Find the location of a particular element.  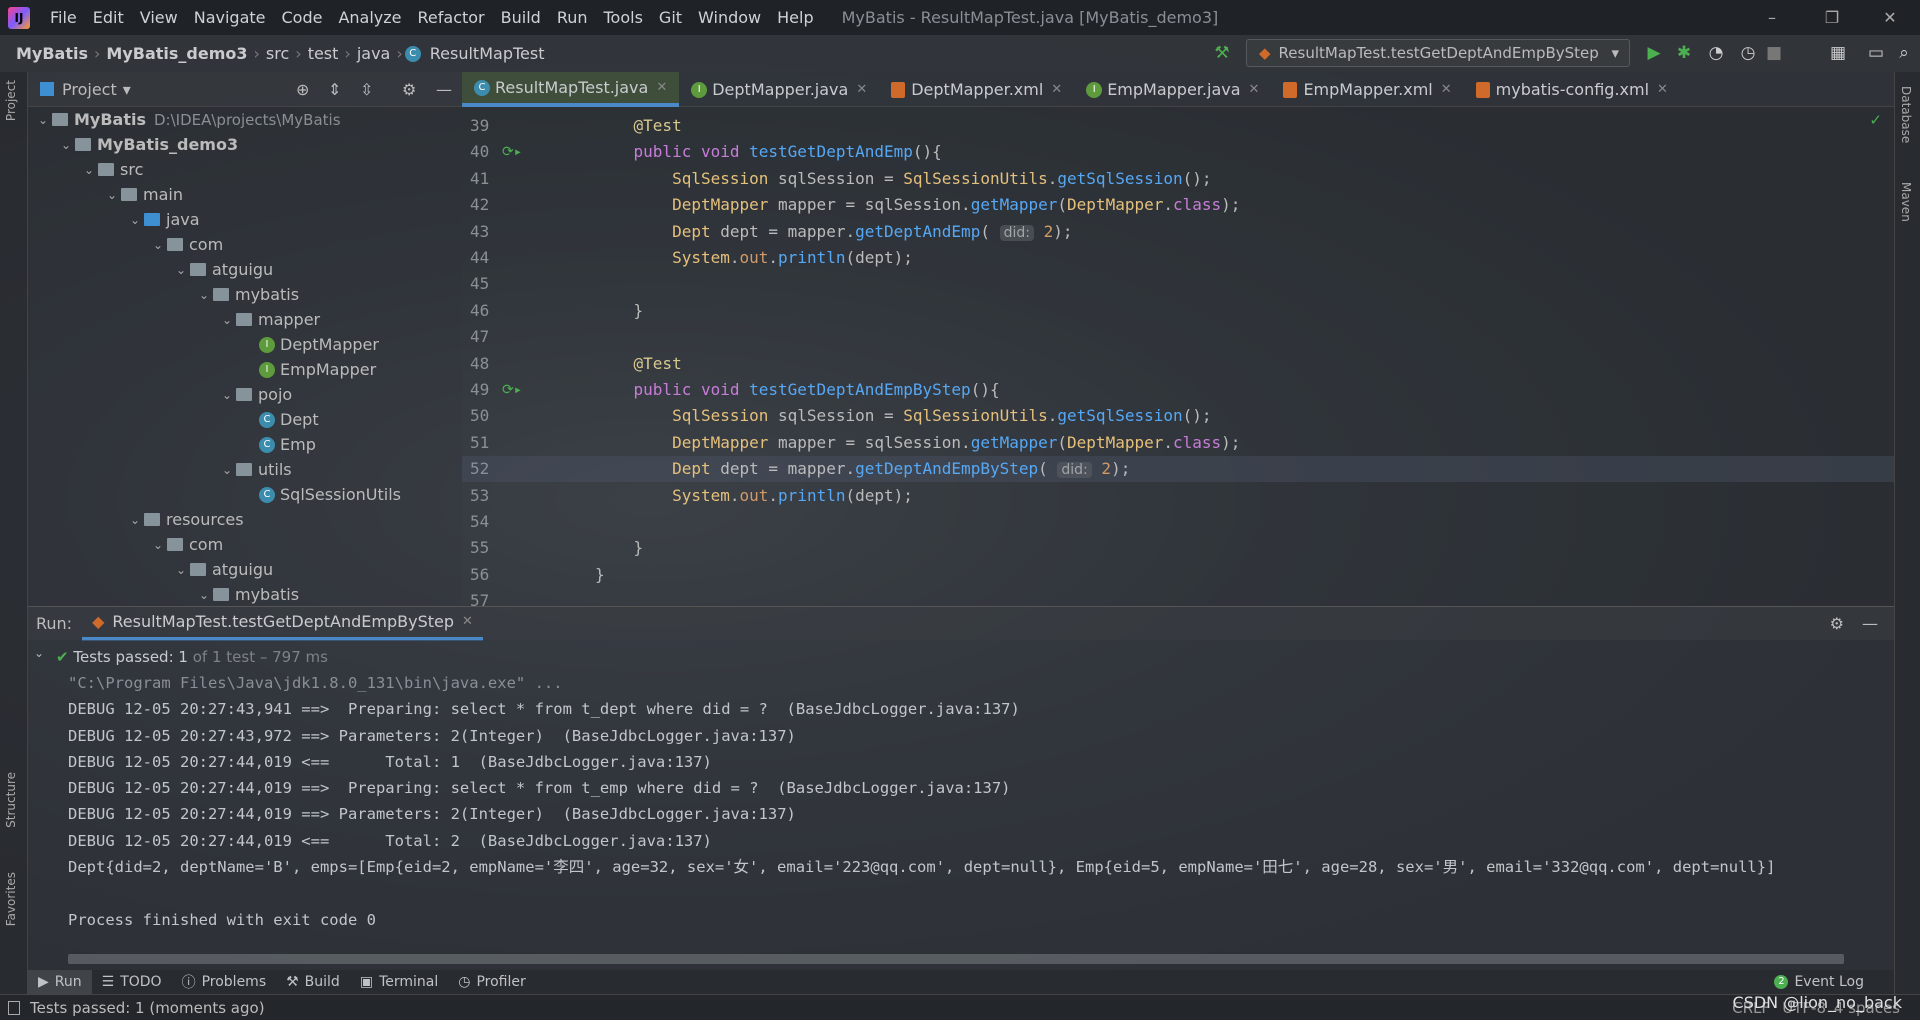

horizontal-scrollbar is located at coordinates (956, 959).